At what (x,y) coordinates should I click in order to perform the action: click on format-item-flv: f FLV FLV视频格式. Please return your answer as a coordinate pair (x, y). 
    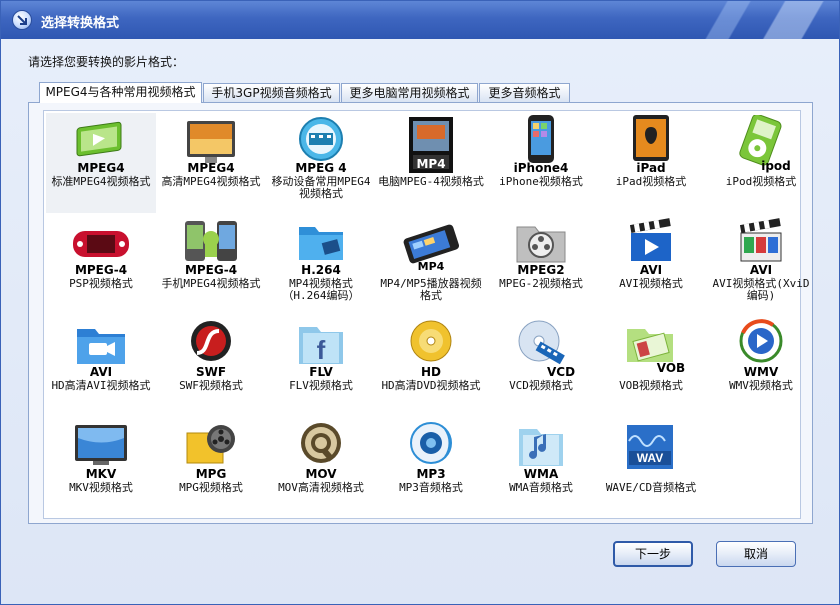
    Looking at the image, I should click on (321, 367).